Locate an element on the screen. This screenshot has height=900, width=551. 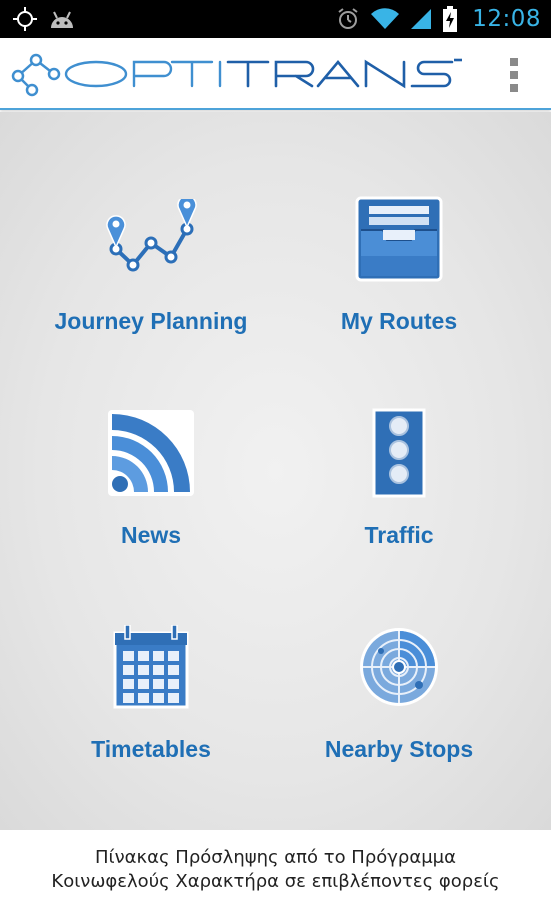
calendar-icon is located at coordinates (151, 667).